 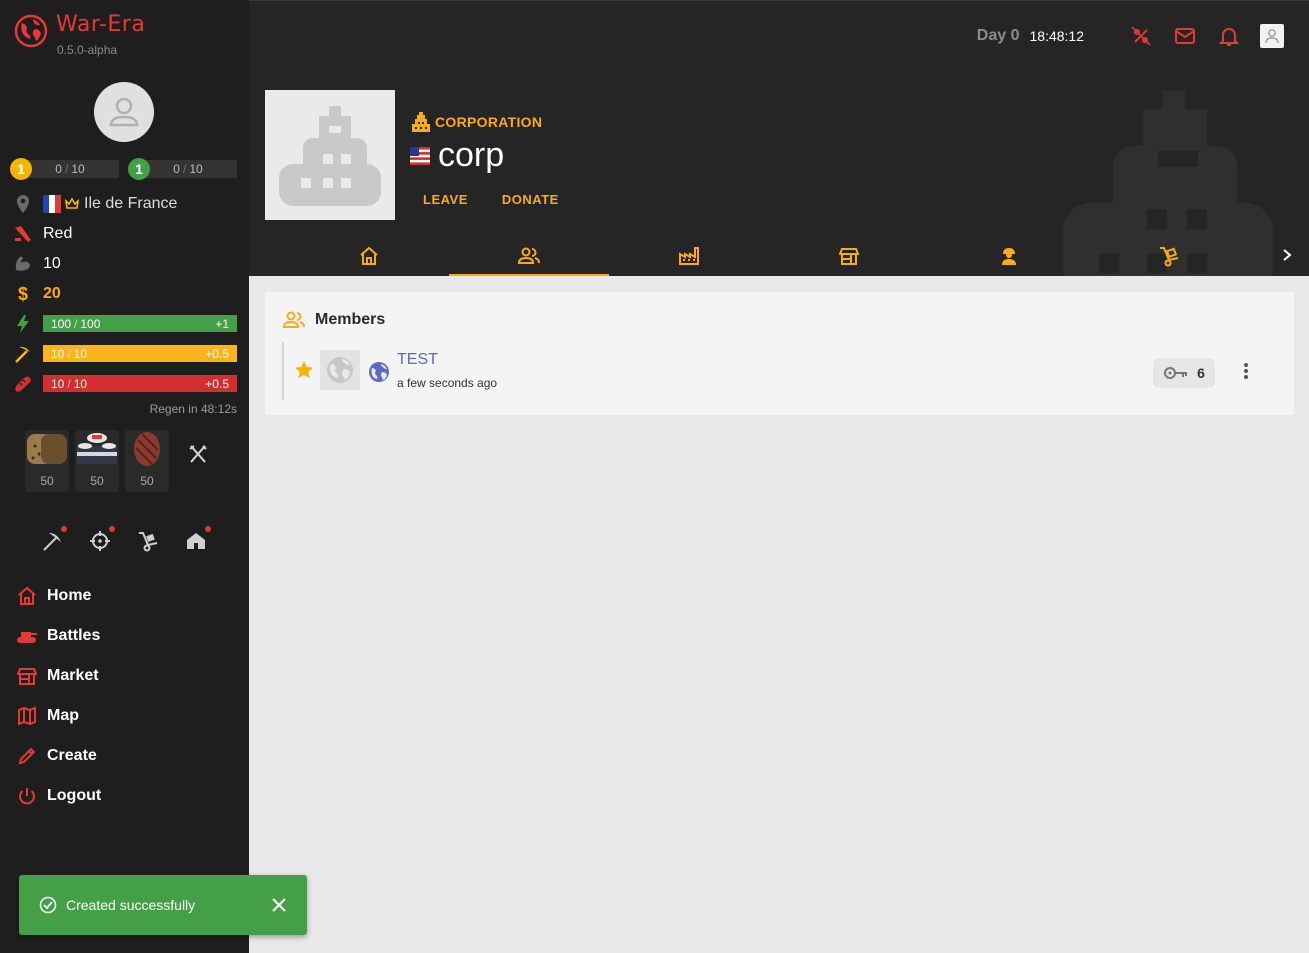 I want to click on crown-icon, so click(x=72, y=204).